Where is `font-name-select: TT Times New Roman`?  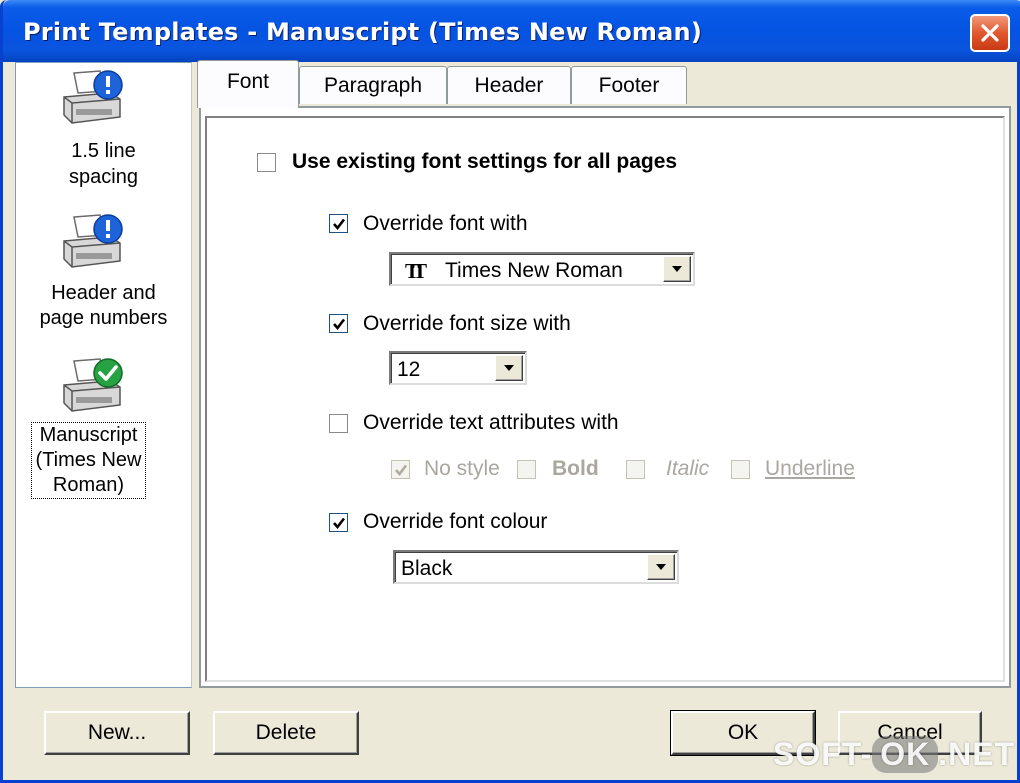
font-name-select: TT Times New Roman is located at coordinates (542, 269).